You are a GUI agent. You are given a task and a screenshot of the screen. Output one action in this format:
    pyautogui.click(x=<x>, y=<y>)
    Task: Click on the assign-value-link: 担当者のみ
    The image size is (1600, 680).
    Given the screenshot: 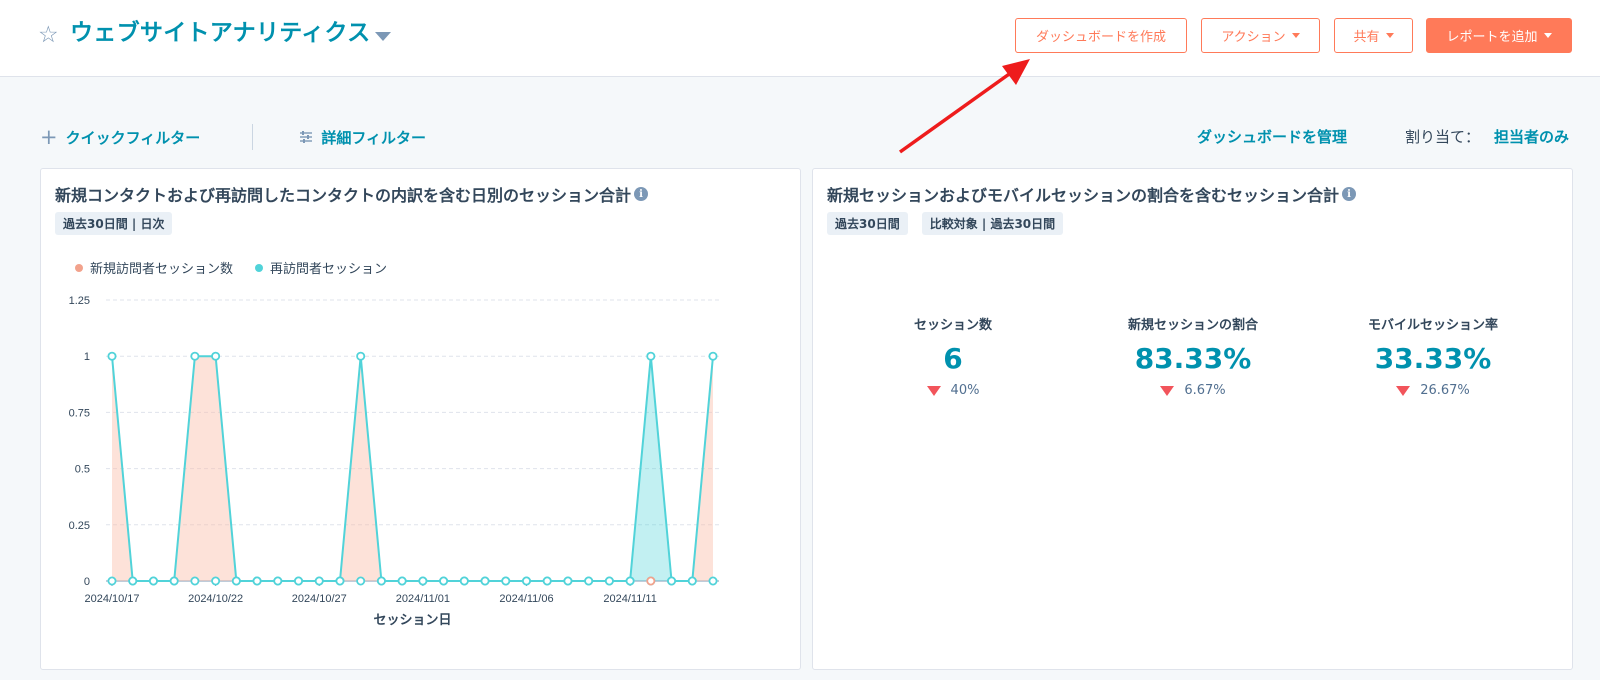 What is the action you would take?
    pyautogui.click(x=1531, y=136)
    